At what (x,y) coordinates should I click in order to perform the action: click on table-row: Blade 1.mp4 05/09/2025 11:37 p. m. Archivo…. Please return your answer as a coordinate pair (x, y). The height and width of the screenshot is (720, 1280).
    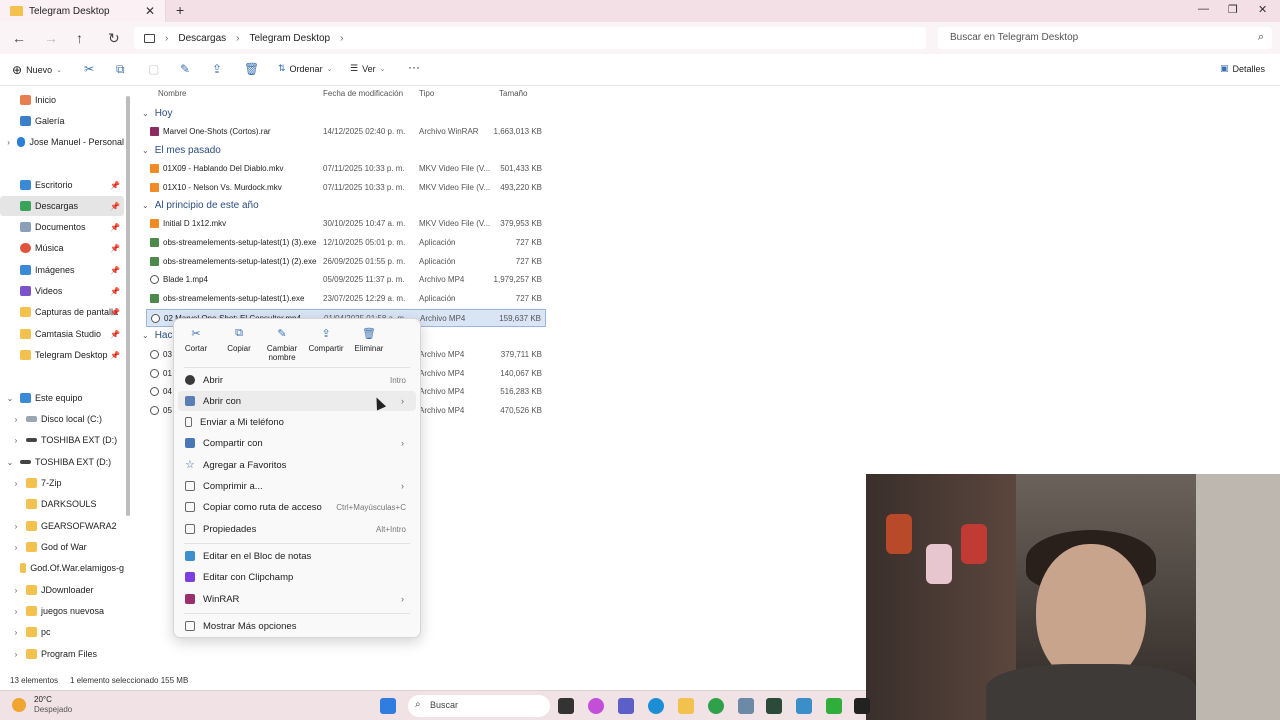
    Looking at the image, I should click on (346, 280).